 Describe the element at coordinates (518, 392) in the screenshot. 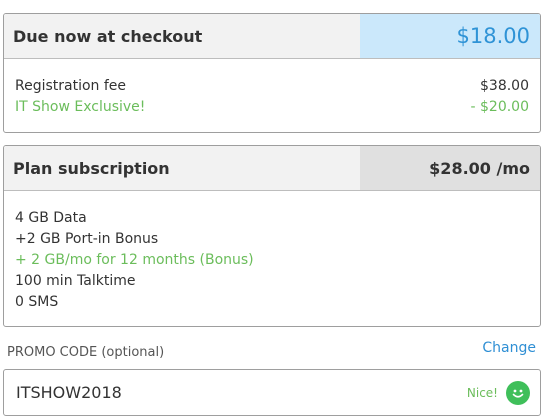

I see `smiley-icon` at that location.